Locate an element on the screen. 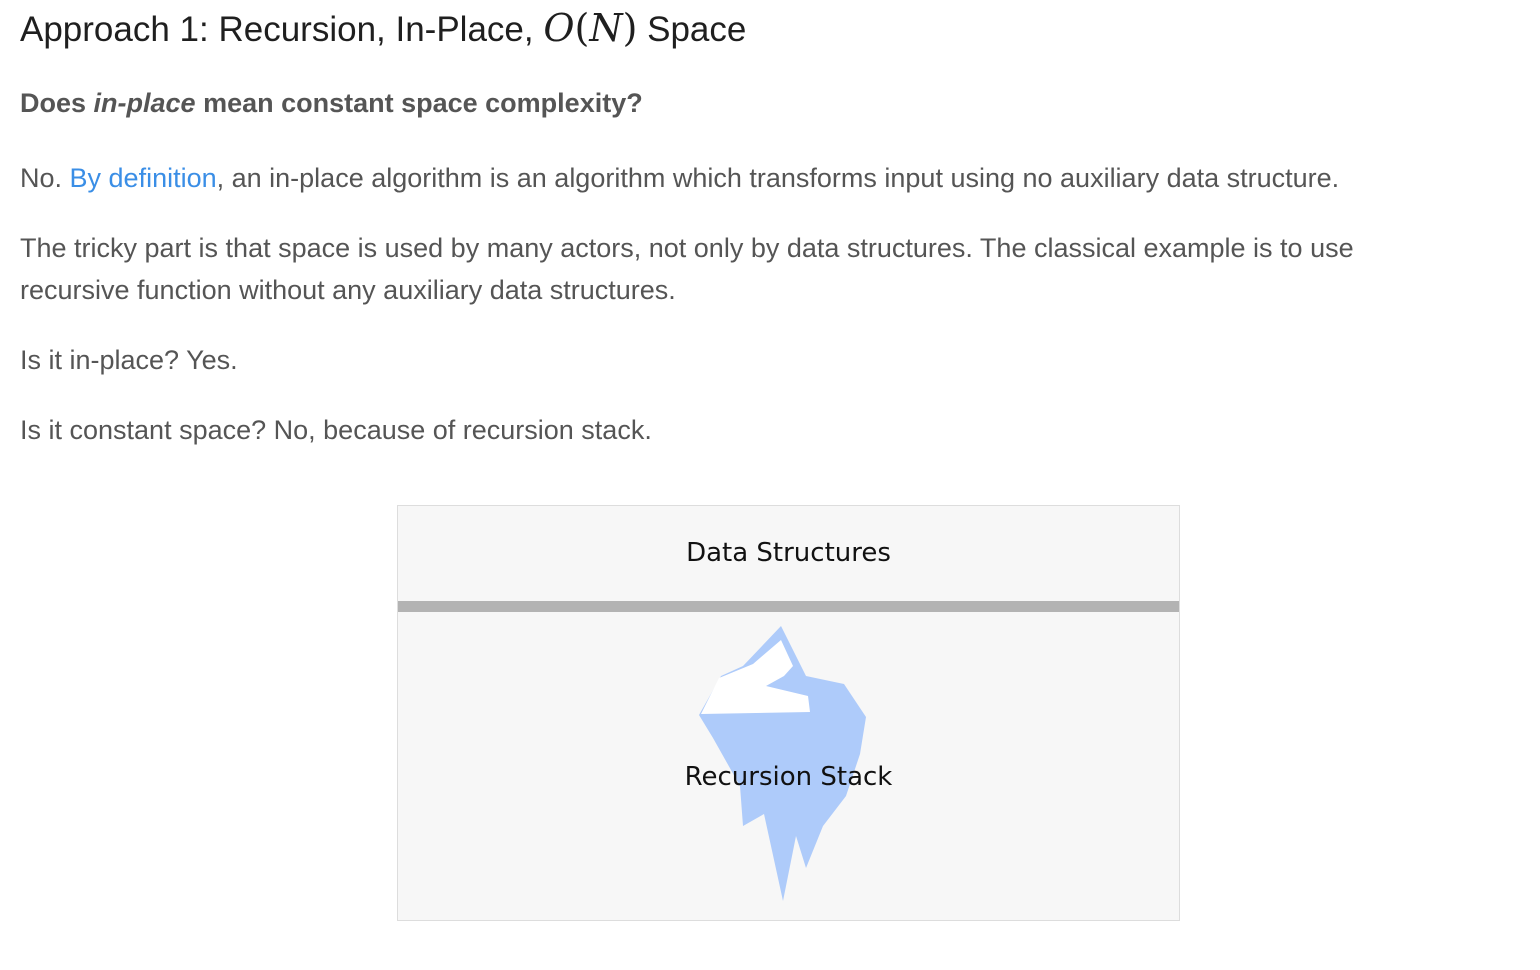  question-emph: in-place is located at coordinates (144, 103).